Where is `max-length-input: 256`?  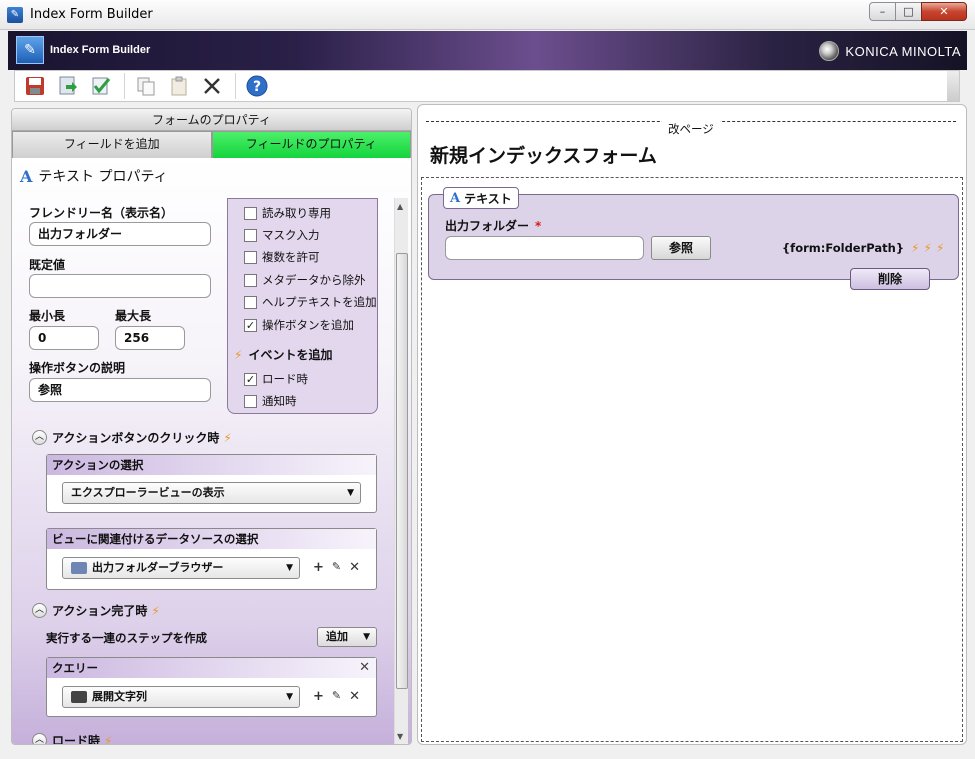 max-length-input: 256 is located at coordinates (150, 338).